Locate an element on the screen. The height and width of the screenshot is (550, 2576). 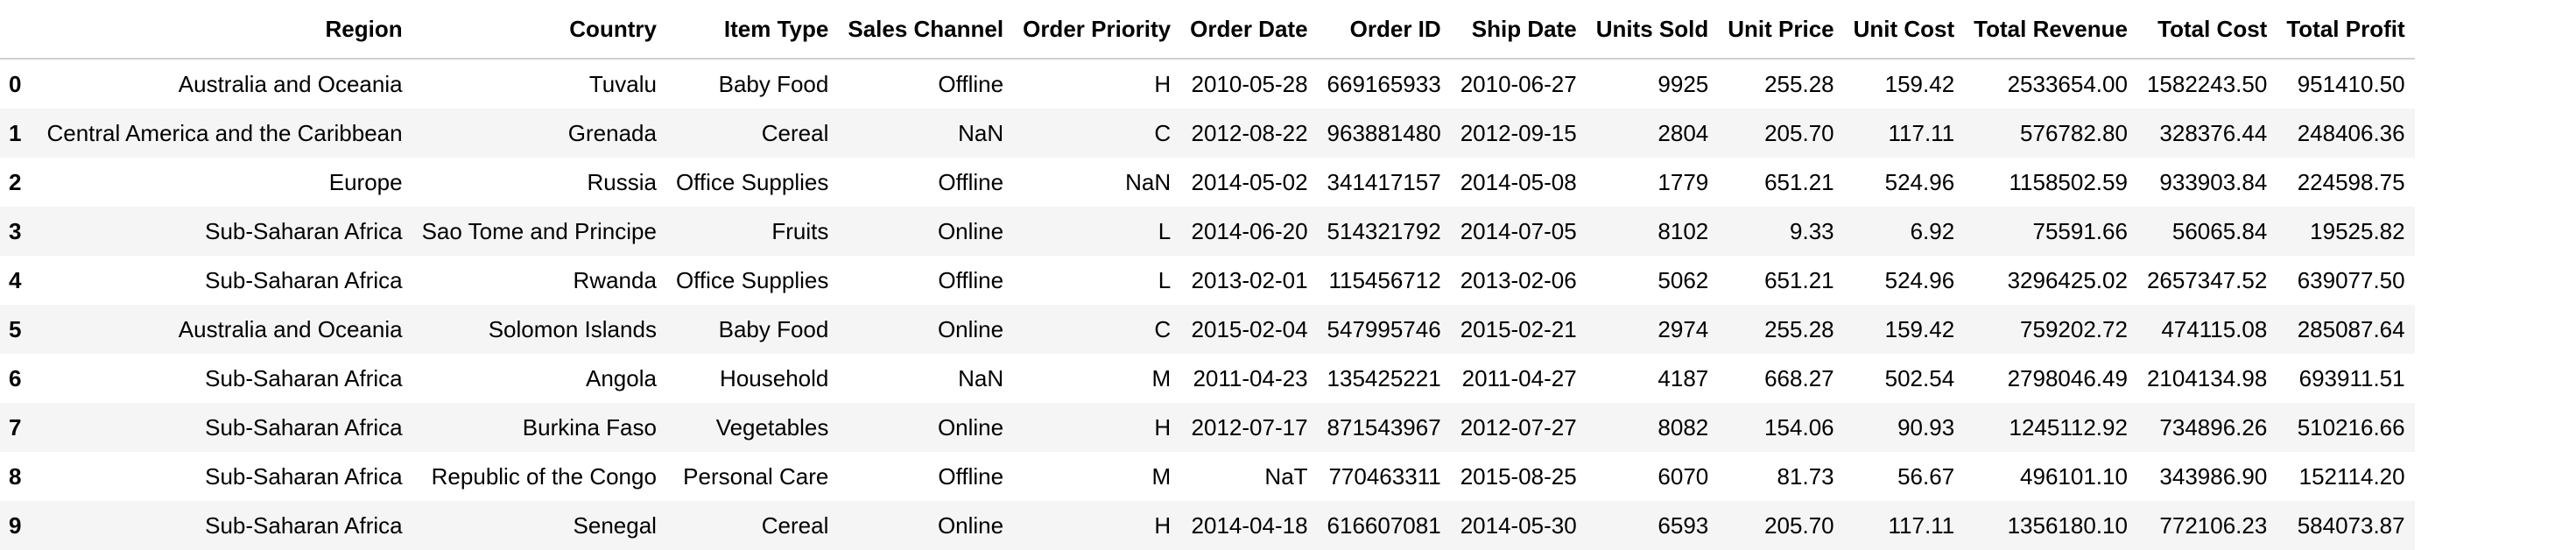
cell-country: Sao Tome and Principe is located at coordinates (539, 230).